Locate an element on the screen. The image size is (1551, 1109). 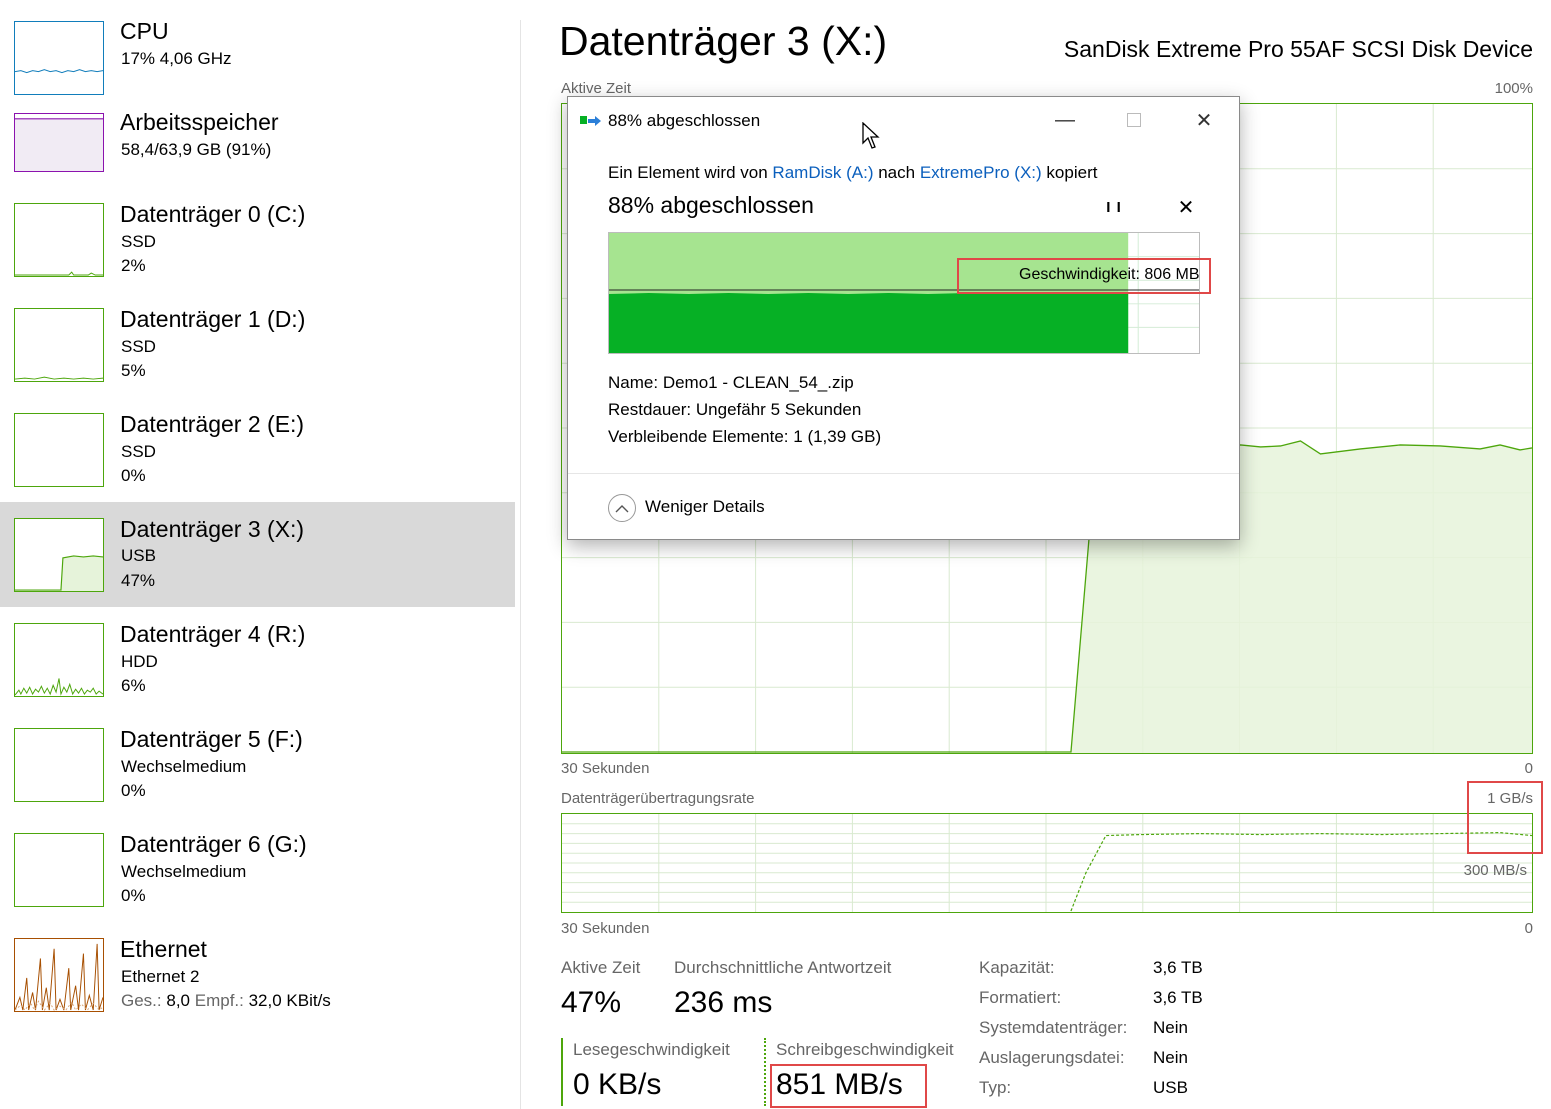
maximize-icon is located at coordinates (1134, 120).